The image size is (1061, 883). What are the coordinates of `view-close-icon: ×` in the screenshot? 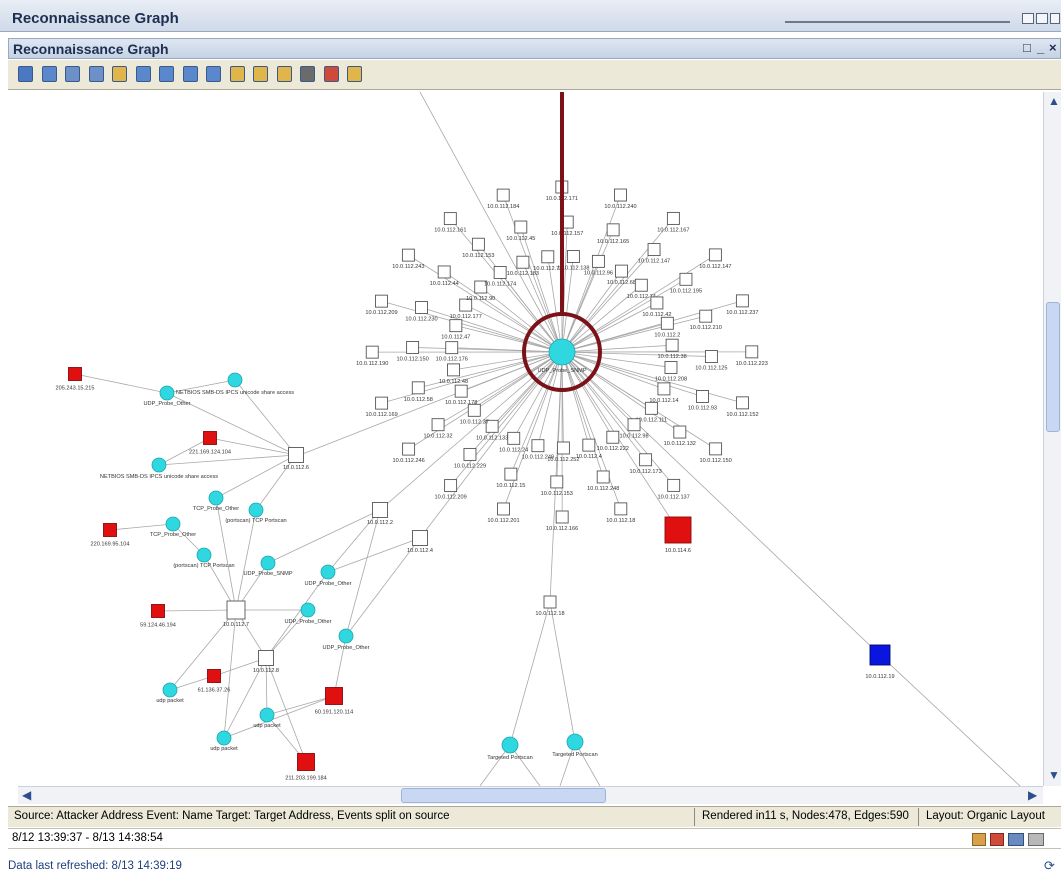 It's located at (1053, 47).